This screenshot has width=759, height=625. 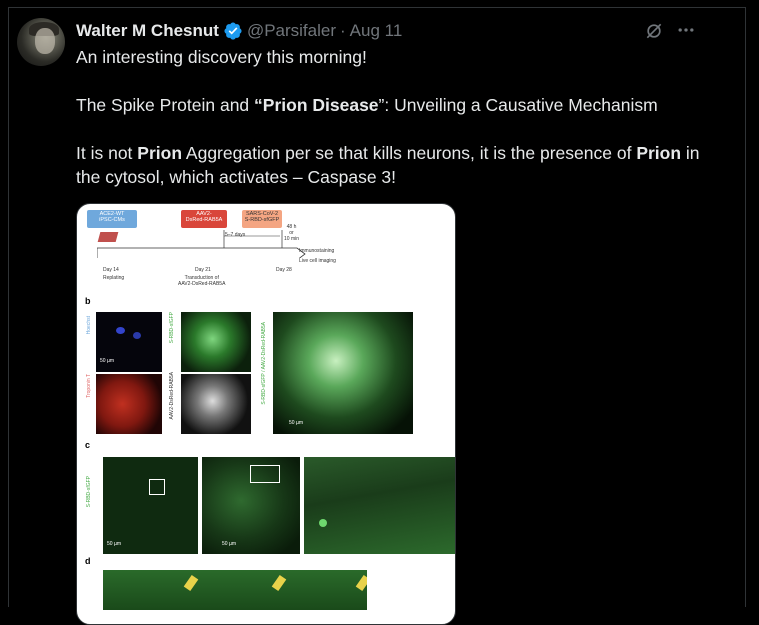 What do you see at coordinates (150, 505) in the screenshot?
I see `srbd-image-c1: 50 µm` at bounding box center [150, 505].